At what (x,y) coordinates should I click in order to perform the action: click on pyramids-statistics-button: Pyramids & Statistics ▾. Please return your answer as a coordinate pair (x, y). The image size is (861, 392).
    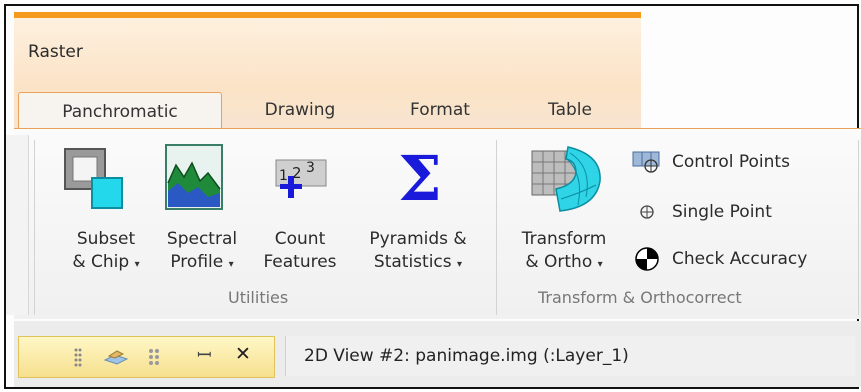
    Looking at the image, I should click on (418, 252).